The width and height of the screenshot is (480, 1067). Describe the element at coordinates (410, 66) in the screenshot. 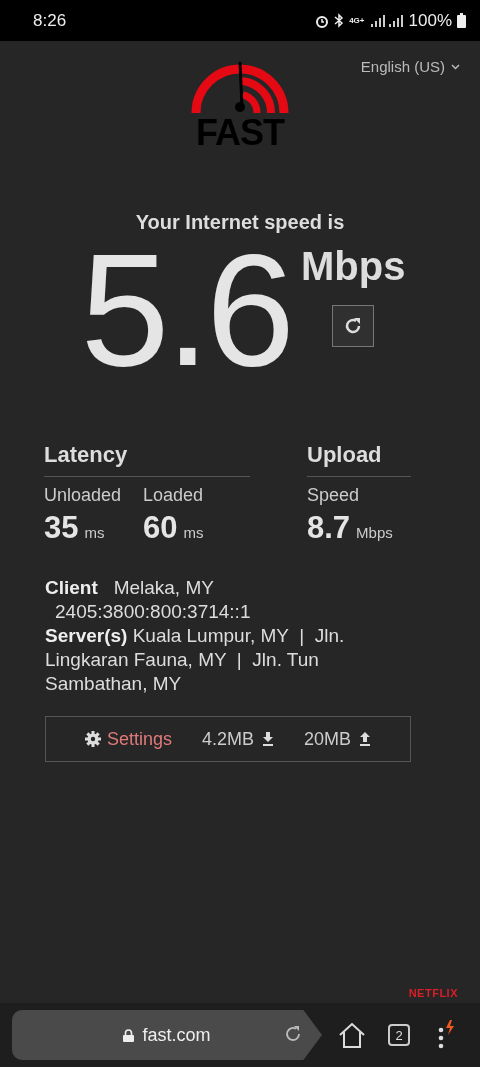

I see `language-selector: English (US)` at that location.